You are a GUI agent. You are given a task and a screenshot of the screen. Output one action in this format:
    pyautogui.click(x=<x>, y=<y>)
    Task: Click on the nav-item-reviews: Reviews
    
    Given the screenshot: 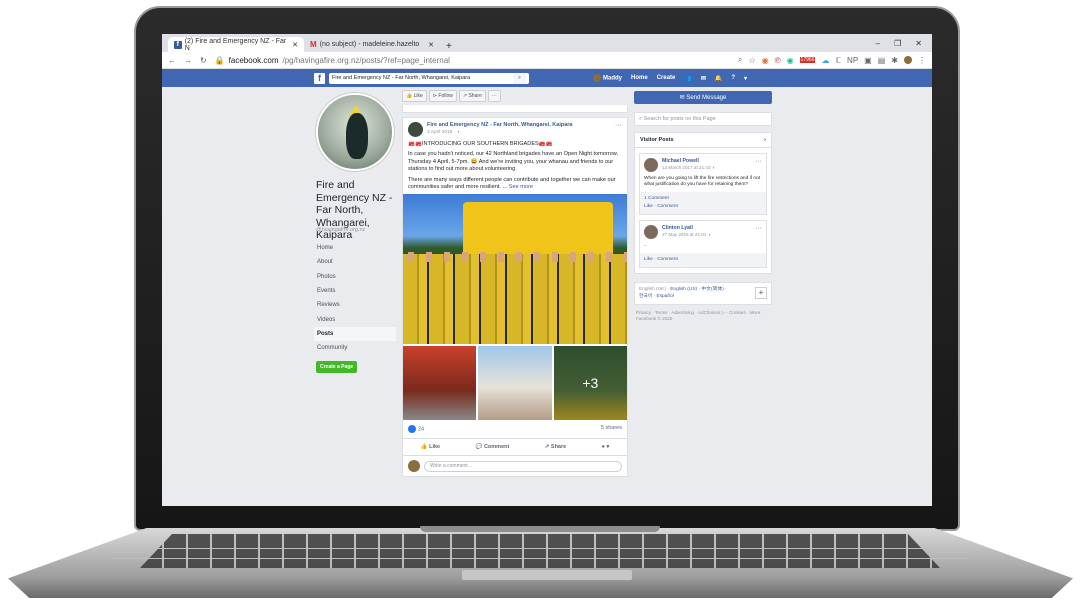 What is the action you would take?
    pyautogui.click(x=355, y=305)
    